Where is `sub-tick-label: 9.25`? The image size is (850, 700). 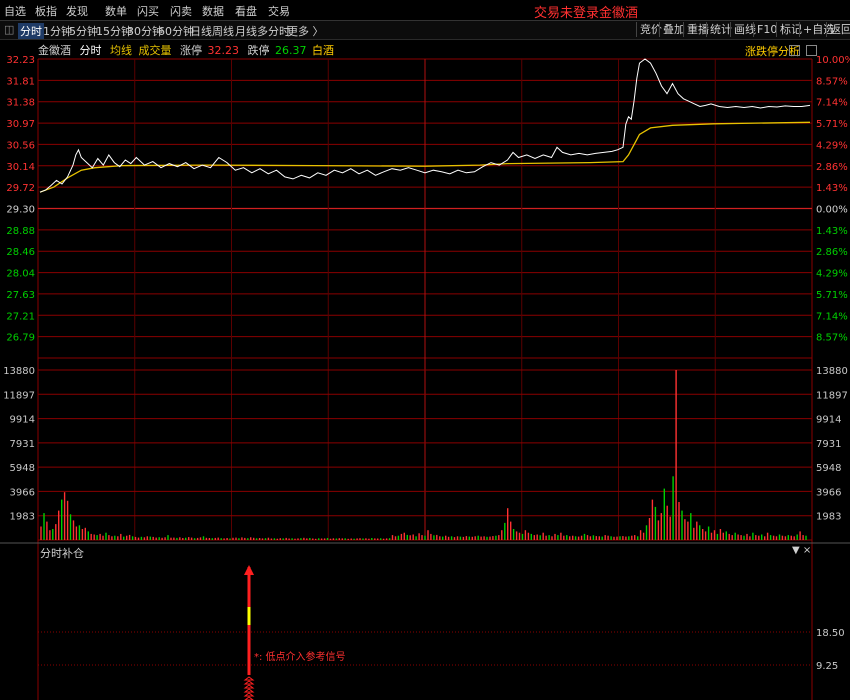 sub-tick-label: 9.25 is located at coordinates (827, 666).